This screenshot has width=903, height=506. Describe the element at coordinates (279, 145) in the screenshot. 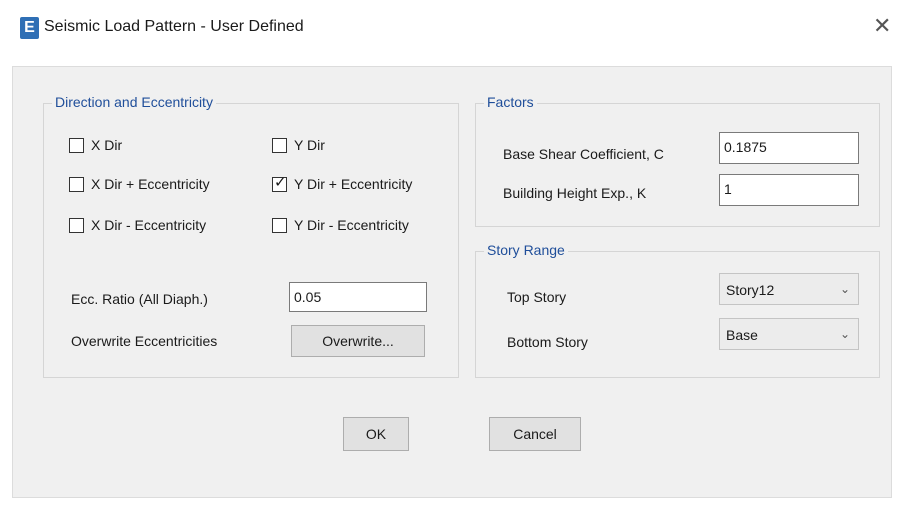

I see `y-dir-checkbox` at that location.